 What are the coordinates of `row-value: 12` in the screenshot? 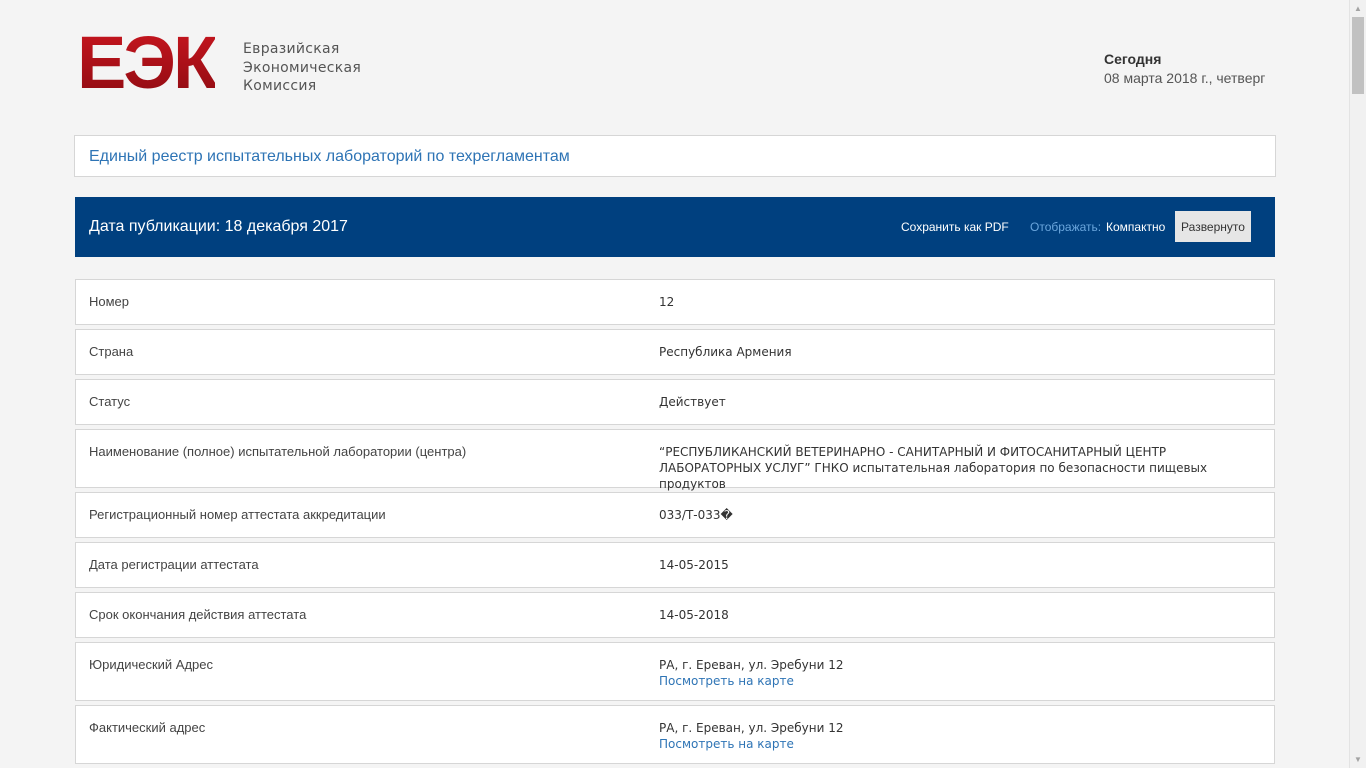 It's located at (667, 302).